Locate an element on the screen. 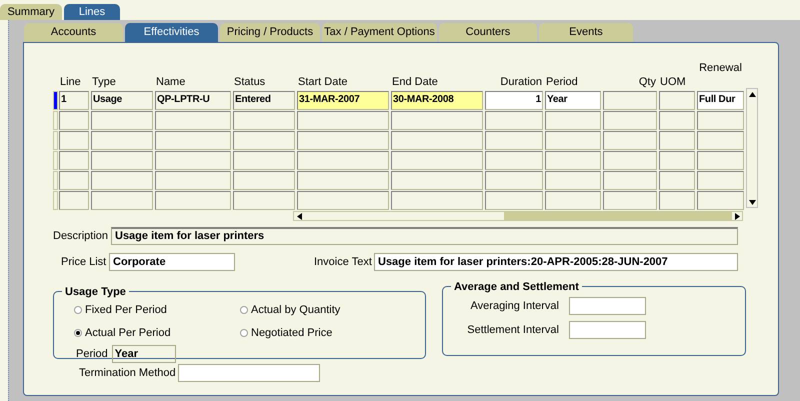 Image resolution: width=800 pixels, height=401 pixels. tab: Lines is located at coordinates (92, 12).